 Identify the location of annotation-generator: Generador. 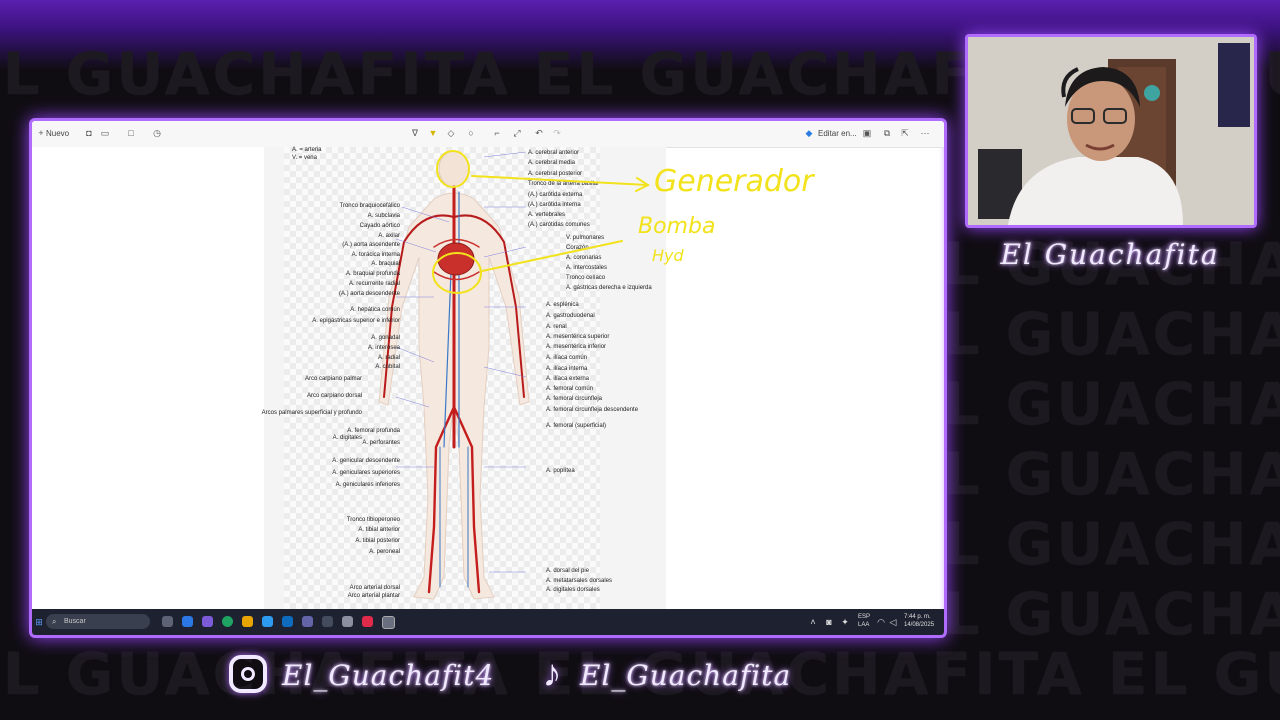
(734, 181).